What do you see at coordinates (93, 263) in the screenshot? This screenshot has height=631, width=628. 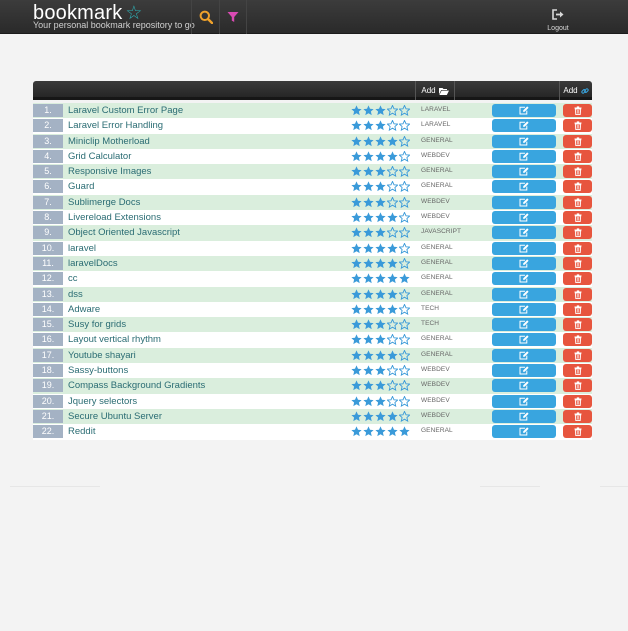 I see `bookmark-title-link: laravelDocs` at bounding box center [93, 263].